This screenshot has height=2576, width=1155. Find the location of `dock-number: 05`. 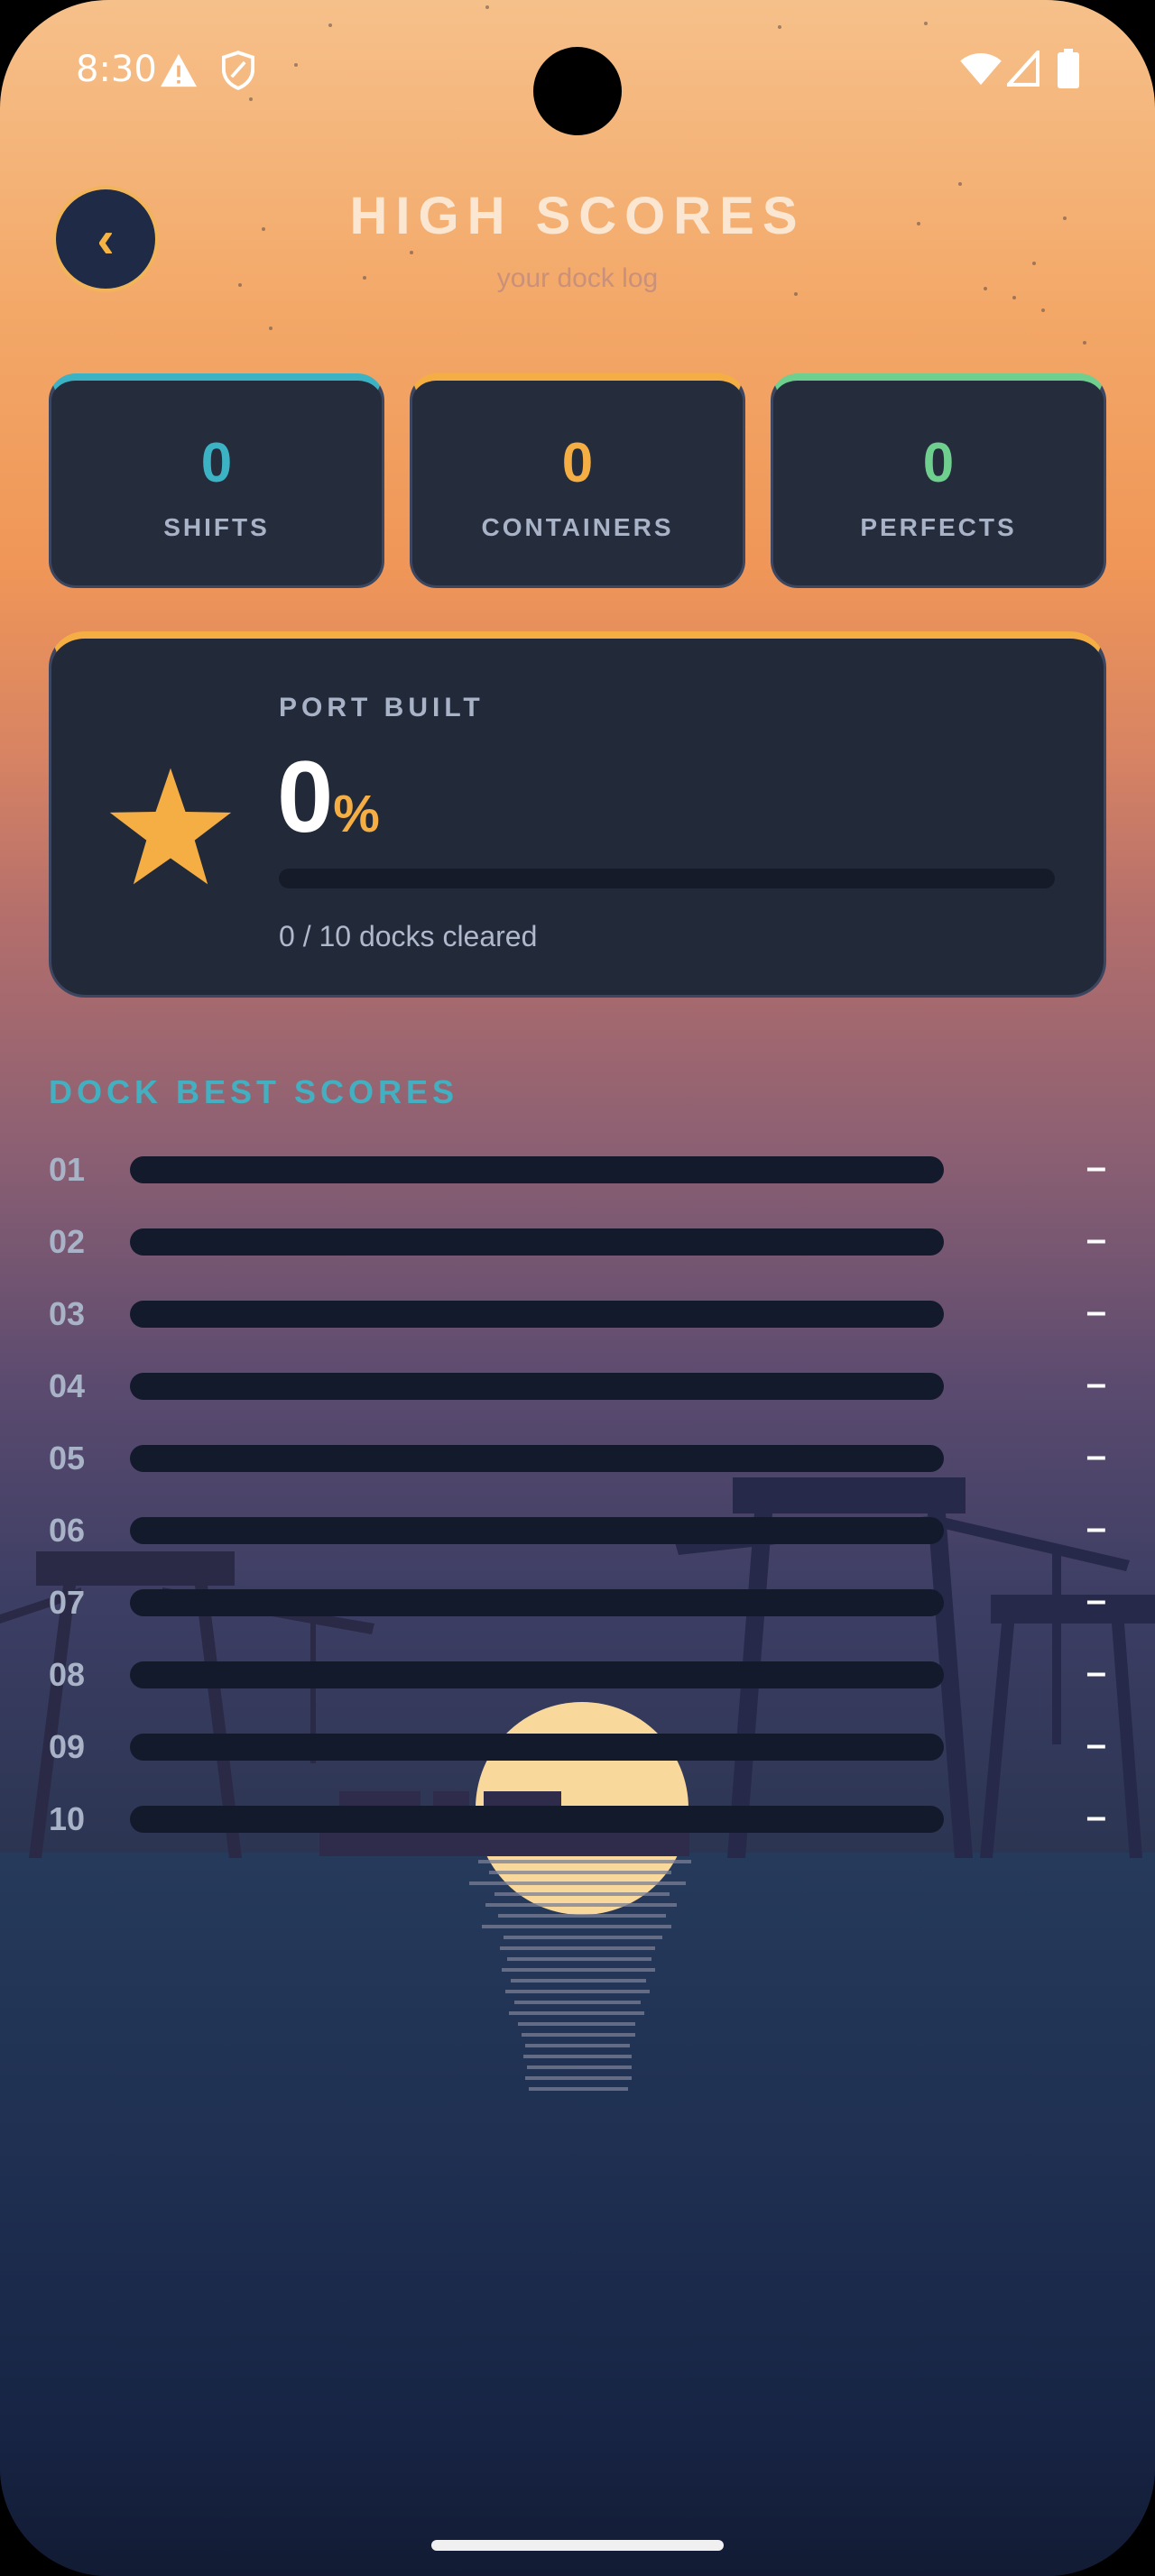

dock-number: 05 is located at coordinates (67, 1458).